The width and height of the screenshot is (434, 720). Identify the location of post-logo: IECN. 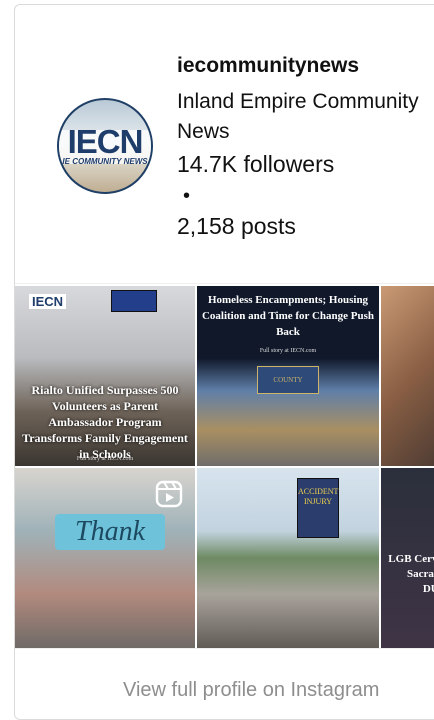
(48, 301).